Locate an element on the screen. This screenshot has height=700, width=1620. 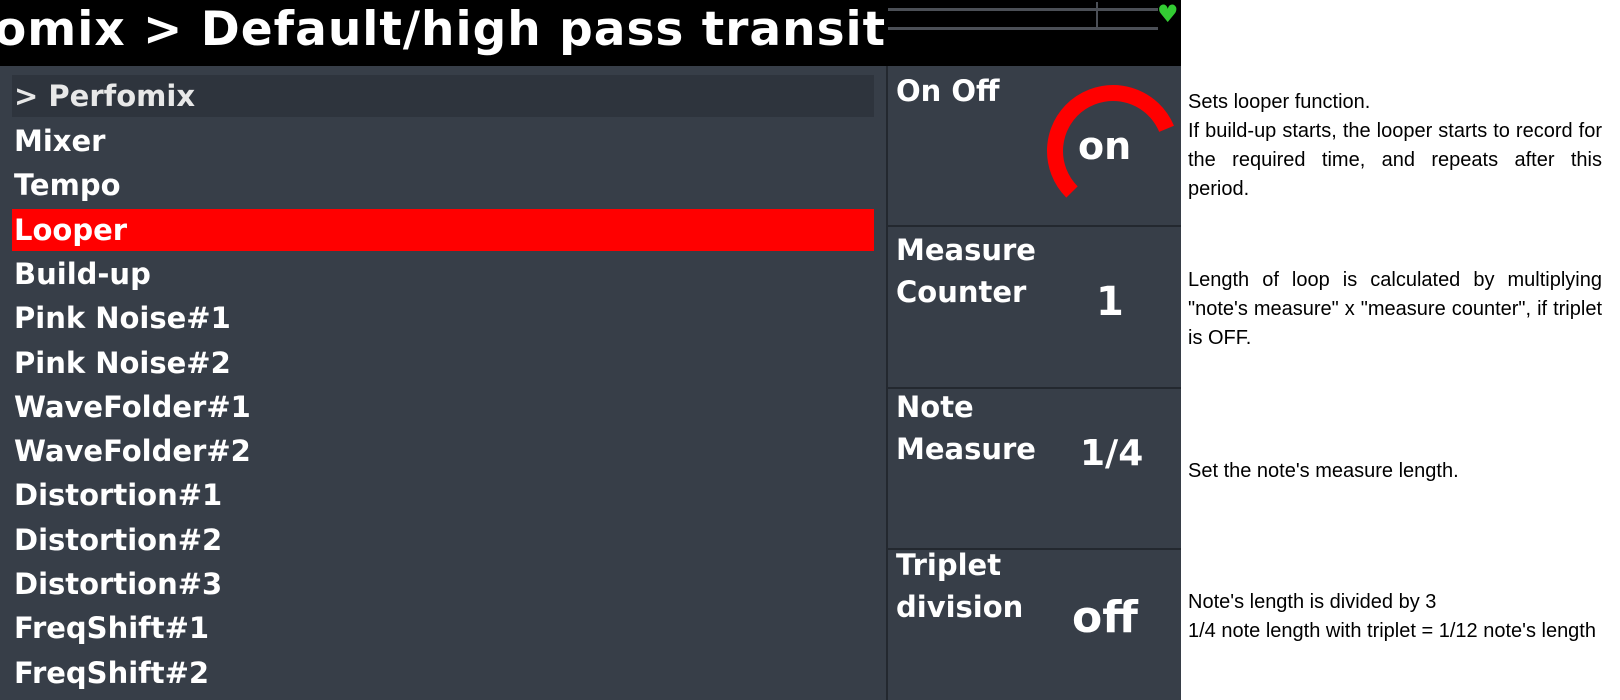
menu-item-wavefolder-2: WaveFolder#2 is located at coordinates (443, 451).